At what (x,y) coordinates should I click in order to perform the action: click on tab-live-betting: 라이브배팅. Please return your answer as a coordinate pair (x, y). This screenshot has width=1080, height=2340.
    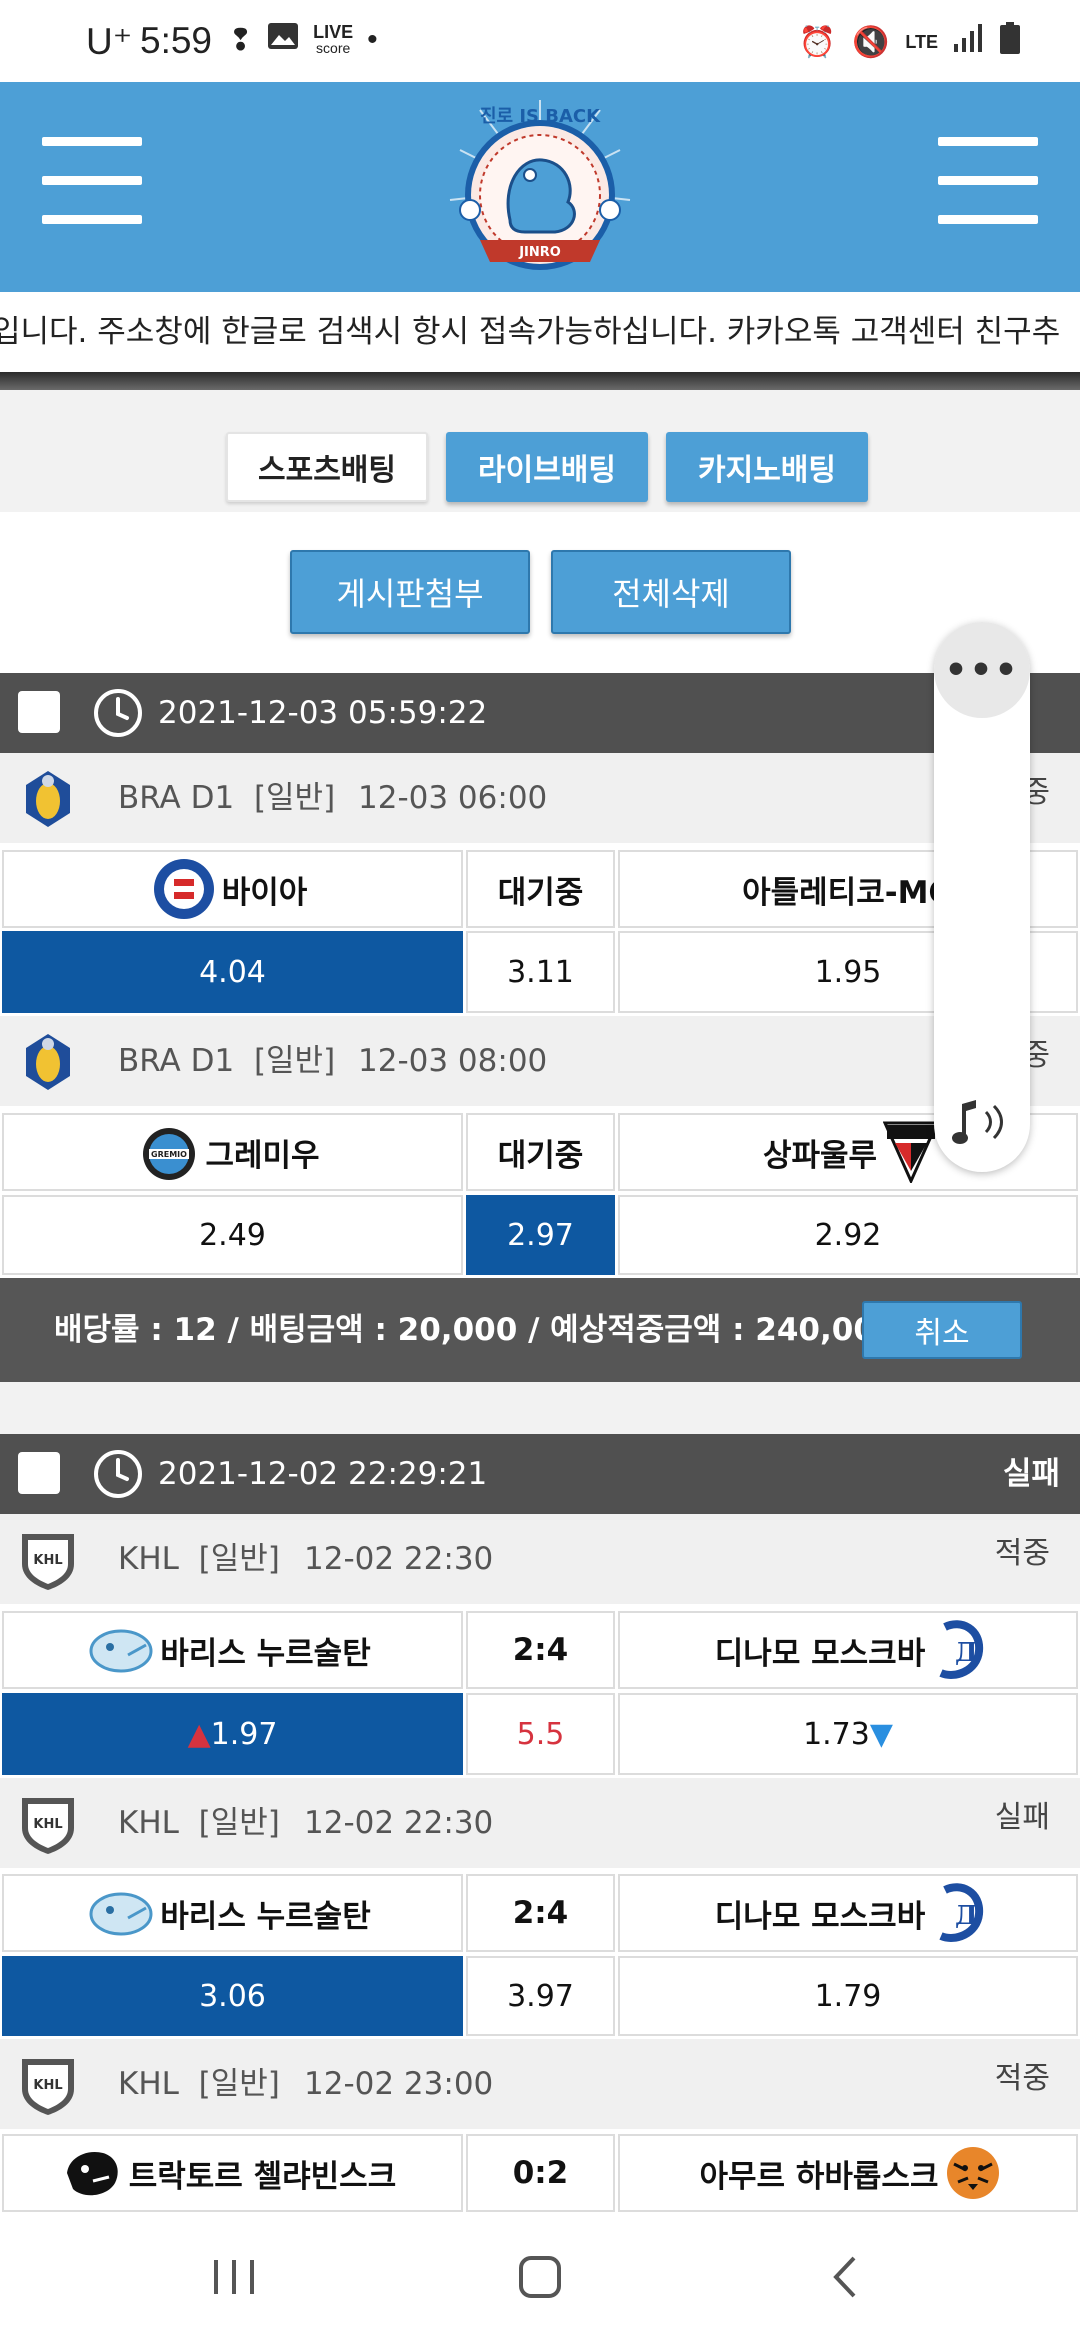
    Looking at the image, I should click on (547, 467).